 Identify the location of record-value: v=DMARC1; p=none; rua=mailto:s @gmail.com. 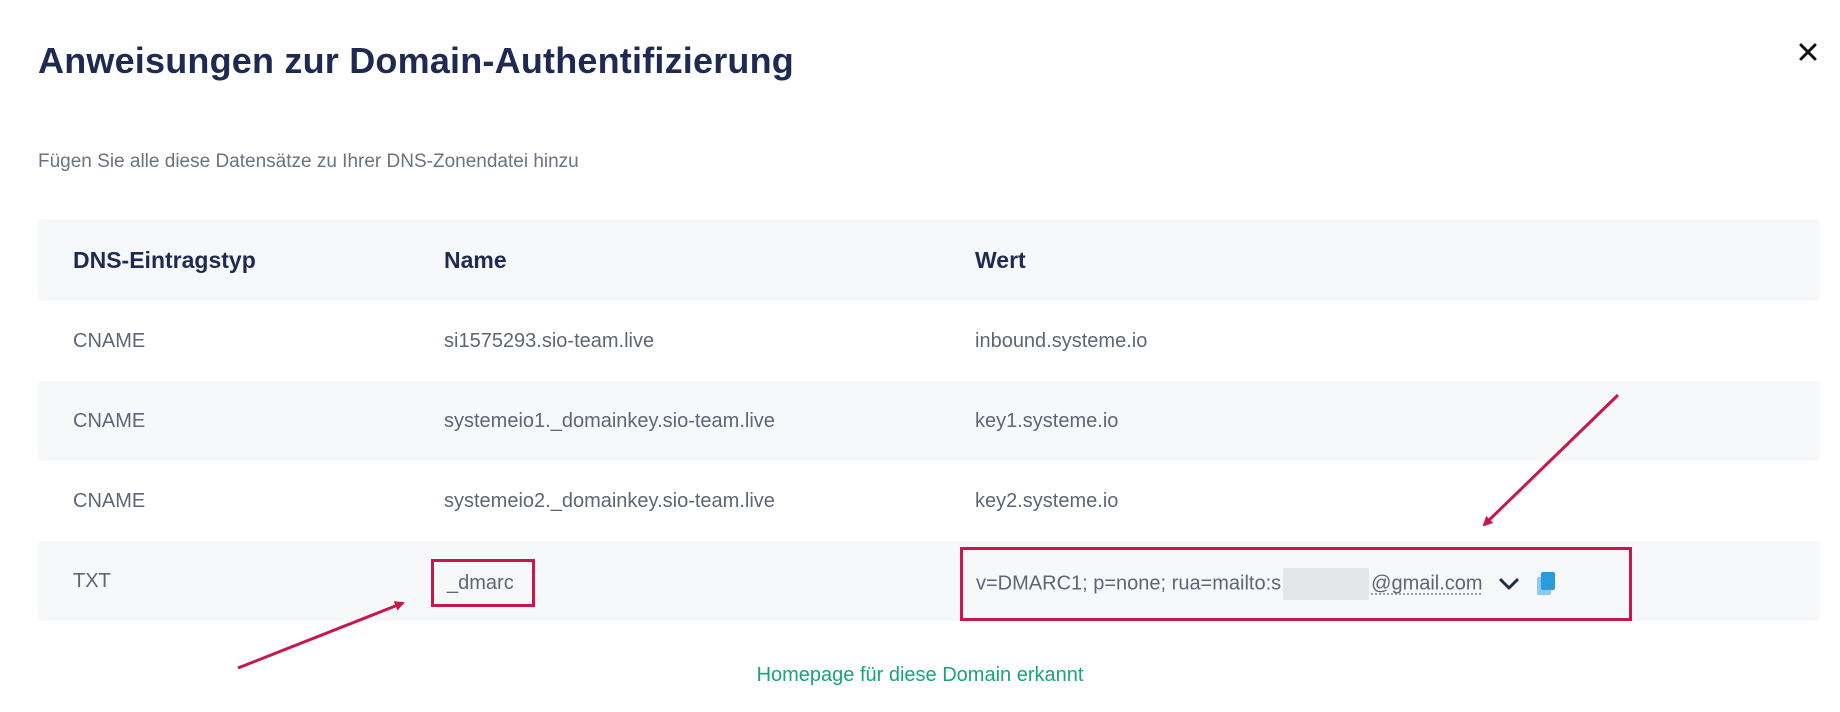
(1229, 584).